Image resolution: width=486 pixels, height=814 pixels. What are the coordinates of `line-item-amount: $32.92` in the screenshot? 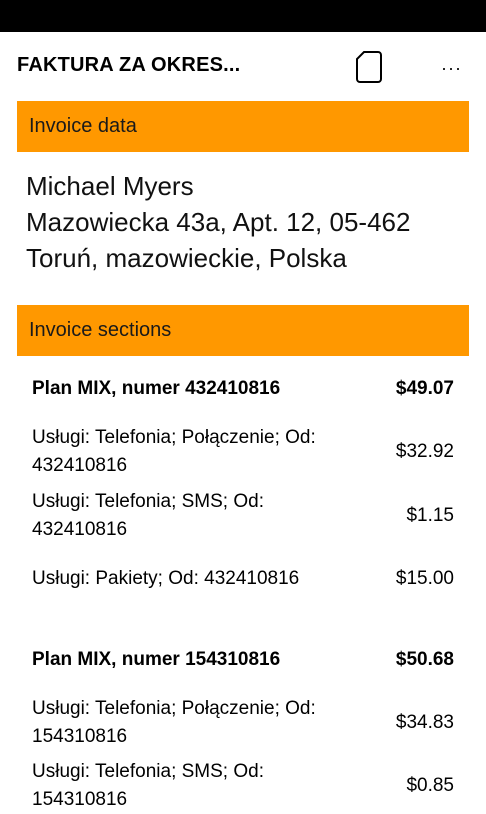 It's located at (424, 451).